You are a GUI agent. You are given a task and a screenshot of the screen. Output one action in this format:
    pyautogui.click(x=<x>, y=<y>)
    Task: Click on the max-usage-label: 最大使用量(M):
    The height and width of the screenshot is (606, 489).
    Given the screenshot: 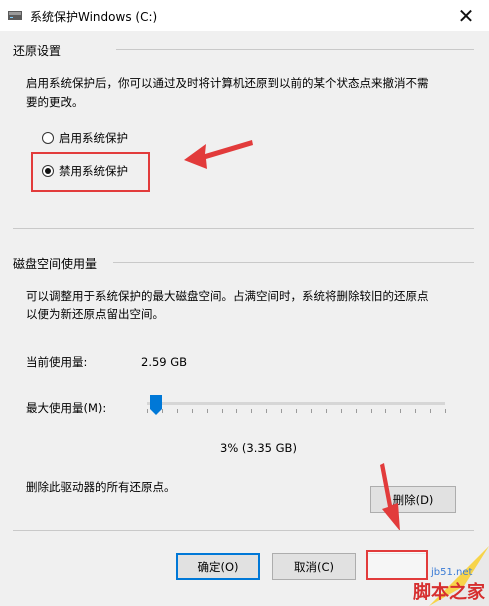 What is the action you would take?
    pyautogui.click(x=66, y=408)
    